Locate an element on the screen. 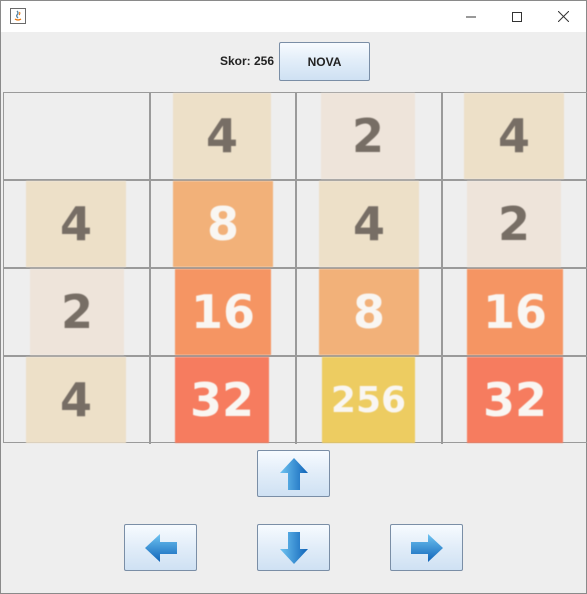 This screenshot has height=594, width=587. move-down-button is located at coordinates (293, 547).